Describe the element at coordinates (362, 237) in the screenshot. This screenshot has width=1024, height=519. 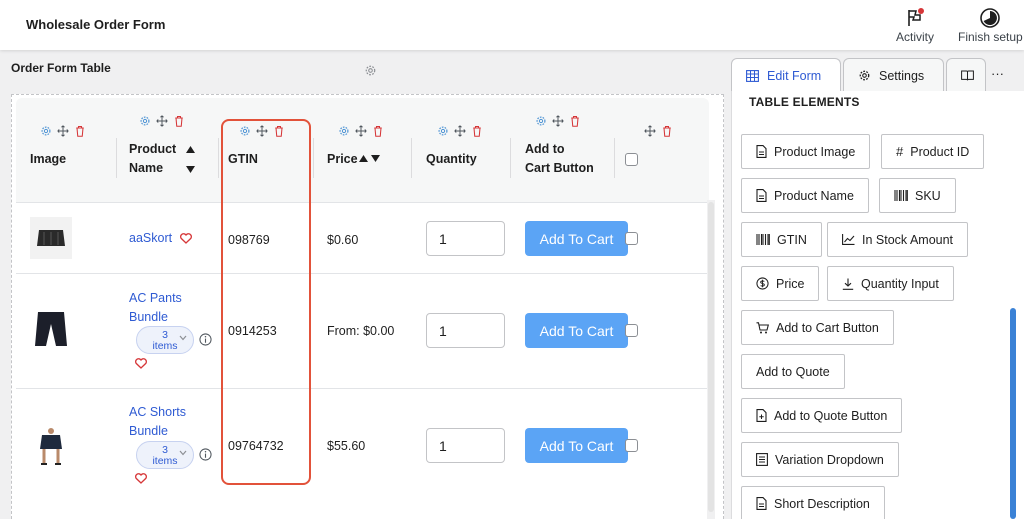
I see `table-row: aaSkort 098769 $0.60 1 Add To Cart` at that location.